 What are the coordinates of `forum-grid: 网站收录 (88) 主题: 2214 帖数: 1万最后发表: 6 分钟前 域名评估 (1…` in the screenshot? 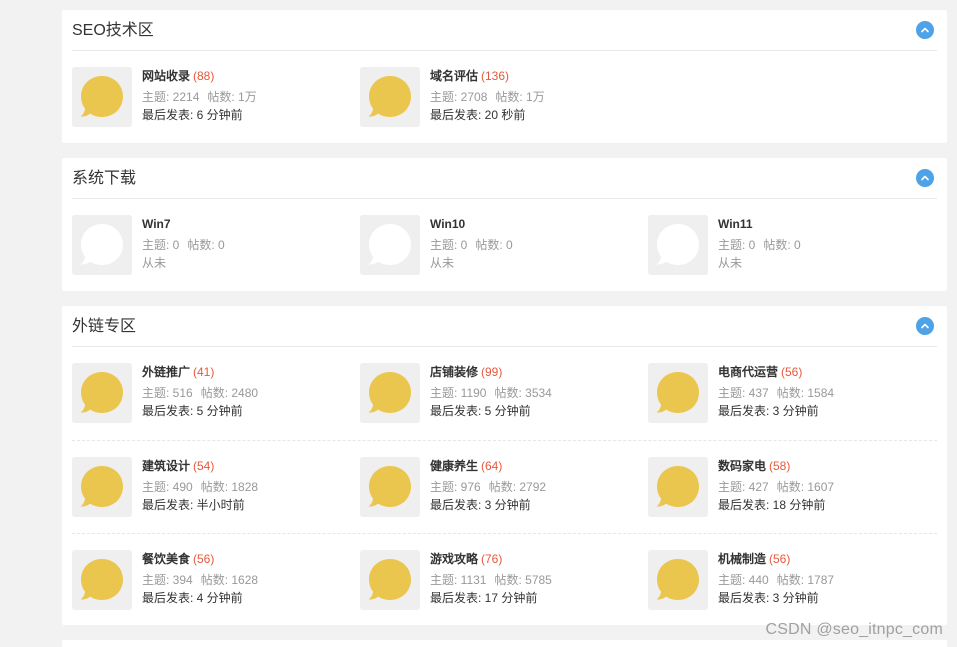 It's located at (504, 97).